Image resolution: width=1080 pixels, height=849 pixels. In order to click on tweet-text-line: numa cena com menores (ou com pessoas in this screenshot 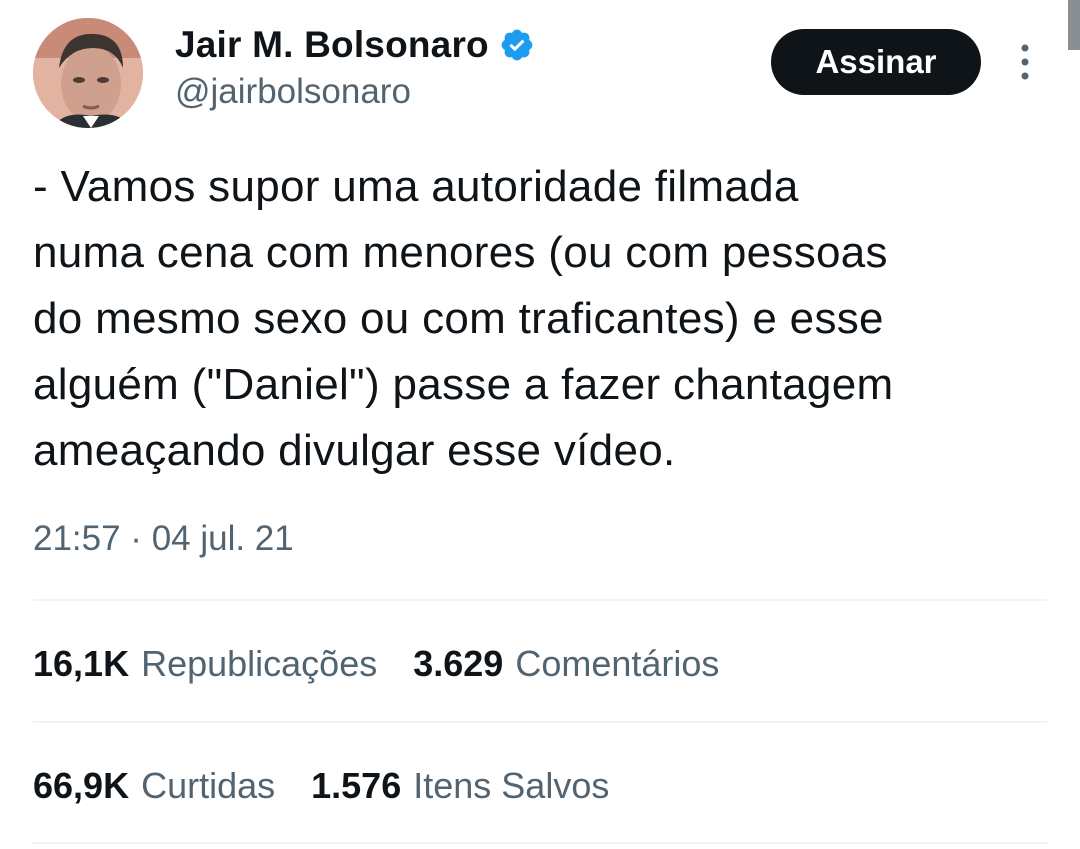, I will do `click(460, 252)`.